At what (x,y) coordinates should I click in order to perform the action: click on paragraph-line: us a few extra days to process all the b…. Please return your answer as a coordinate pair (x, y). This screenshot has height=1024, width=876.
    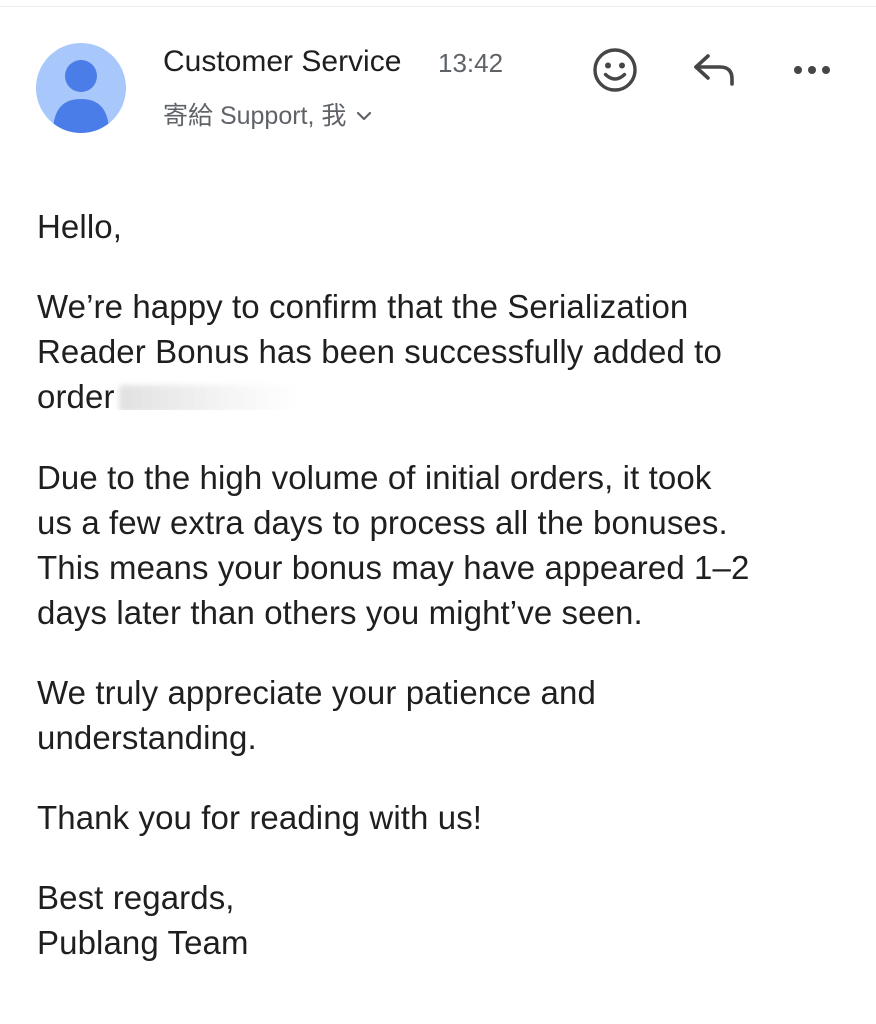
    Looking at the image, I should click on (382, 522).